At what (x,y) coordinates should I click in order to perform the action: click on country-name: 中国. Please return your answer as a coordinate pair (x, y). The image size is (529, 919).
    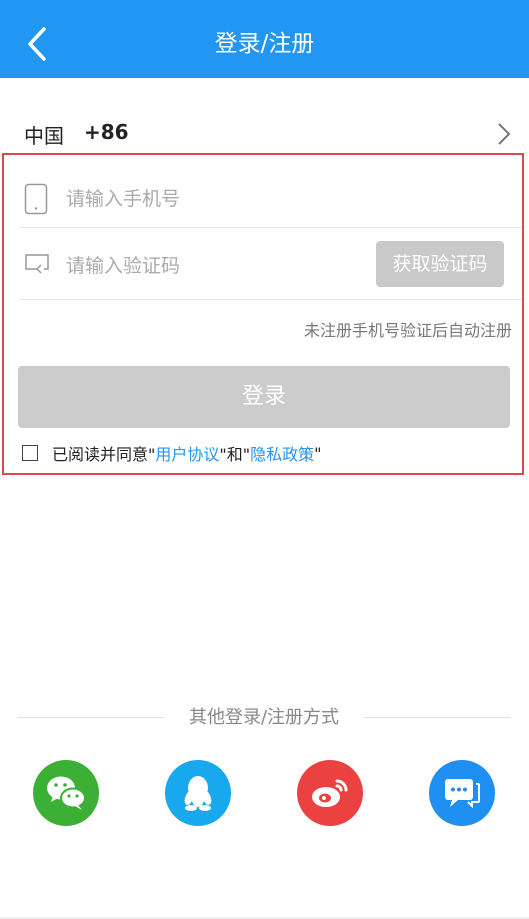
    Looking at the image, I should click on (44, 136).